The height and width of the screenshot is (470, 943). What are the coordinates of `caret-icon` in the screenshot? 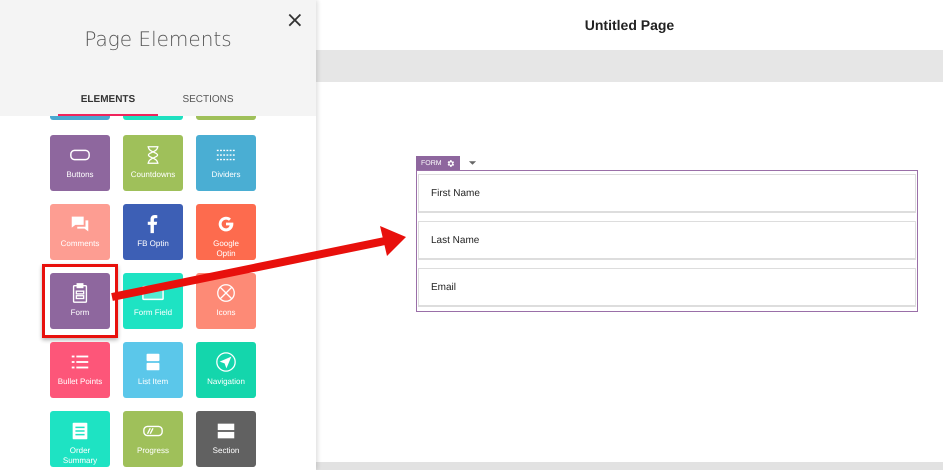 It's located at (472, 163).